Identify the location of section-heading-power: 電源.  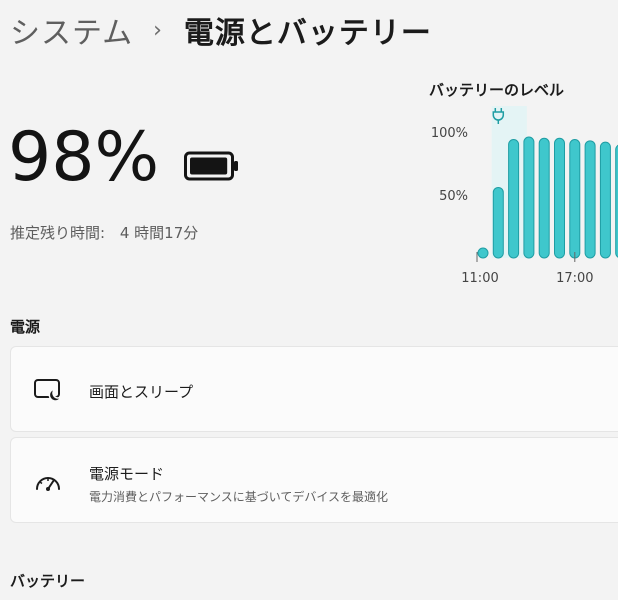
(25, 327).